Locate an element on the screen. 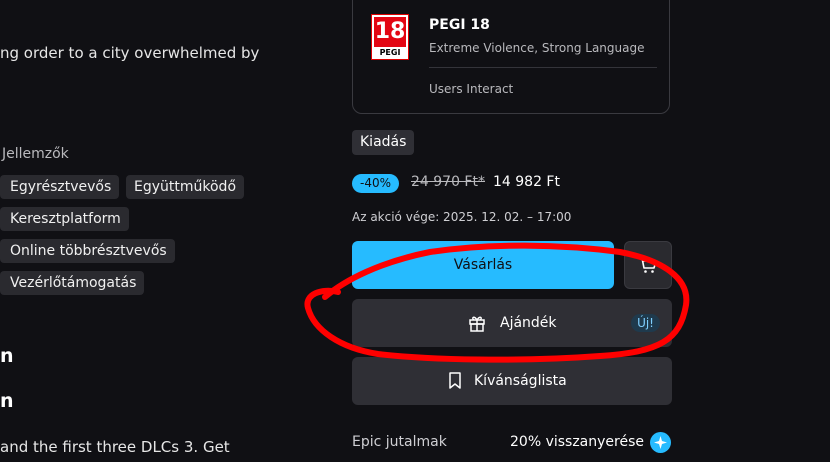  tag-controller-support: Vezérlőtámogatás is located at coordinates (72, 283).